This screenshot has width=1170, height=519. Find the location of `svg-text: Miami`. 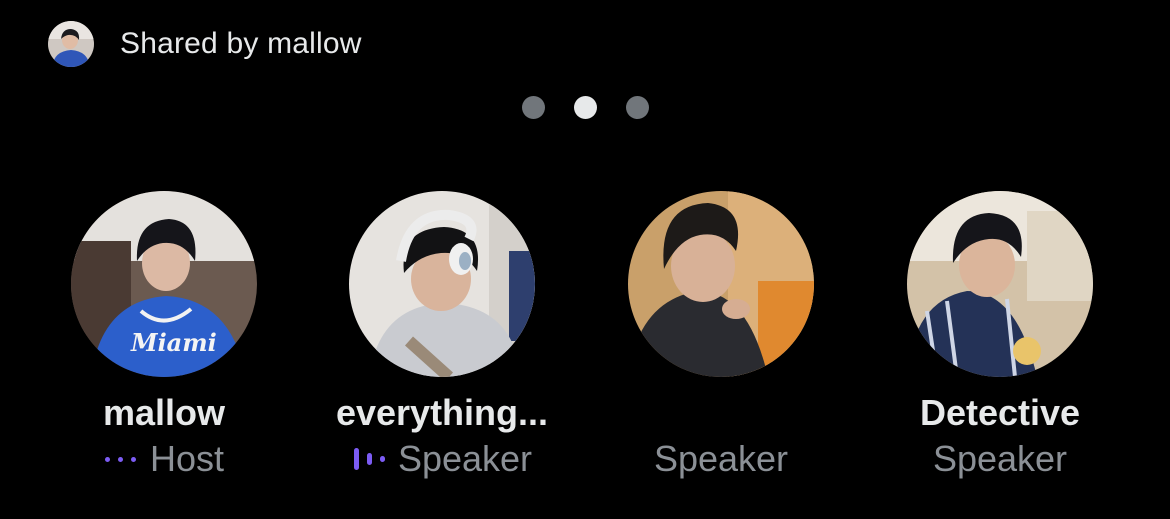

svg-text: Miami is located at coordinates (173, 342).